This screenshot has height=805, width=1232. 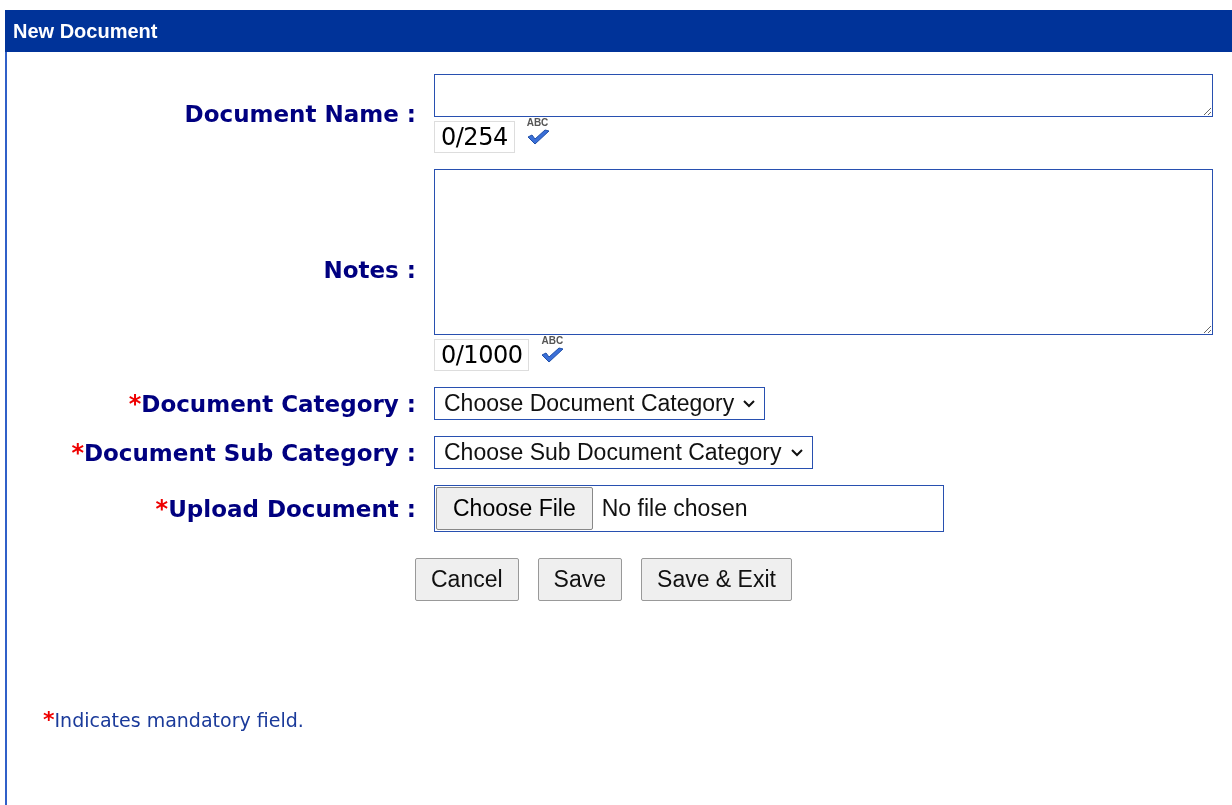 What do you see at coordinates (482, 355) in the screenshot?
I see `character-counter: 0/1000` at bounding box center [482, 355].